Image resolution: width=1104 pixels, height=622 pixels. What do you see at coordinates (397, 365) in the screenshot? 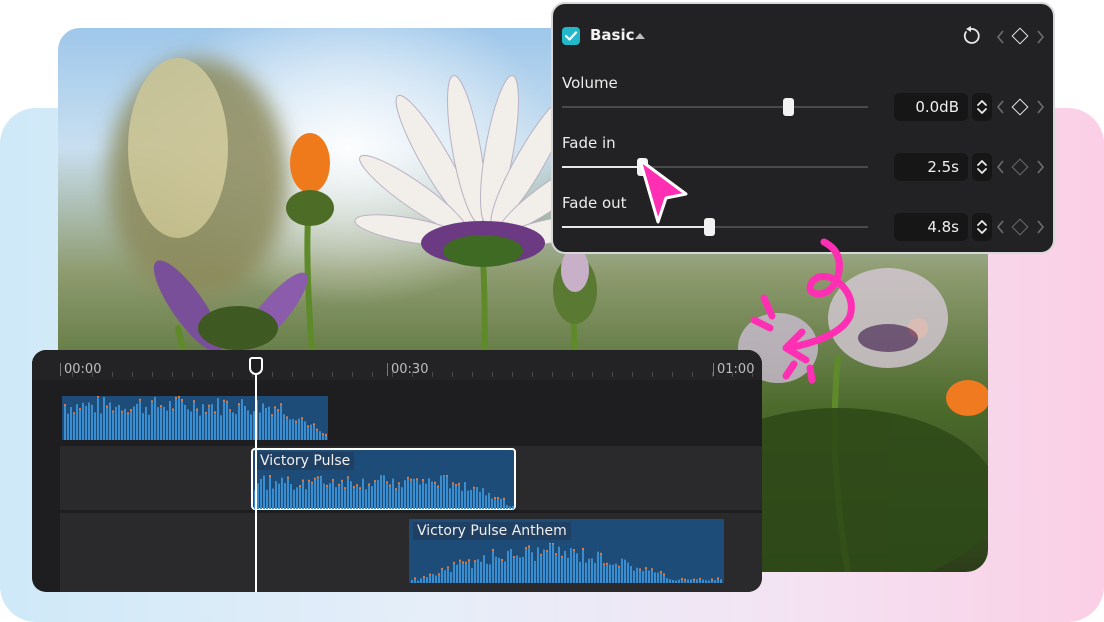
I see `timeline-ruler: 00:00 00:30 01:00` at bounding box center [397, 365].